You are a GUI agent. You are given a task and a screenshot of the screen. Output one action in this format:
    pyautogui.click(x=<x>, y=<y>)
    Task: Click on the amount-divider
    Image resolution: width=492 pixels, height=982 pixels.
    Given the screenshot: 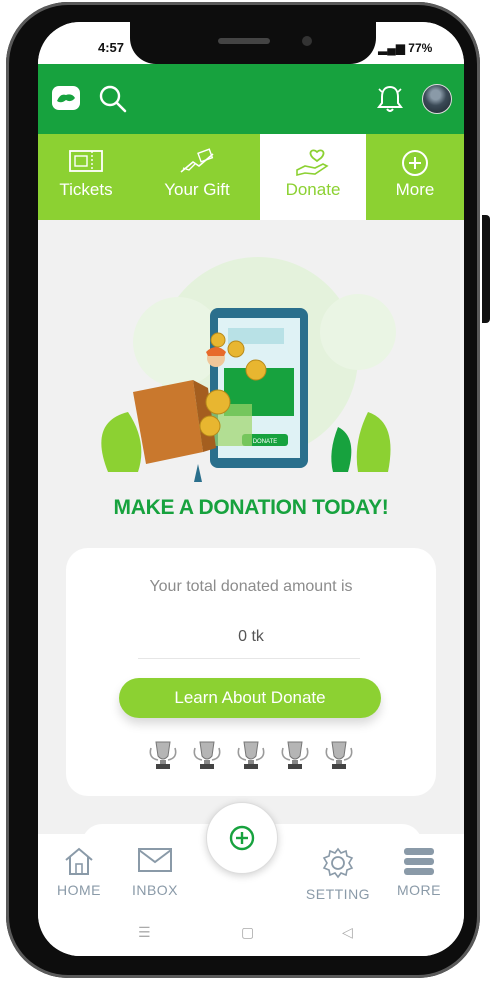 What is the action you would take?
    pyautogui.click(x=249, y=658)
    